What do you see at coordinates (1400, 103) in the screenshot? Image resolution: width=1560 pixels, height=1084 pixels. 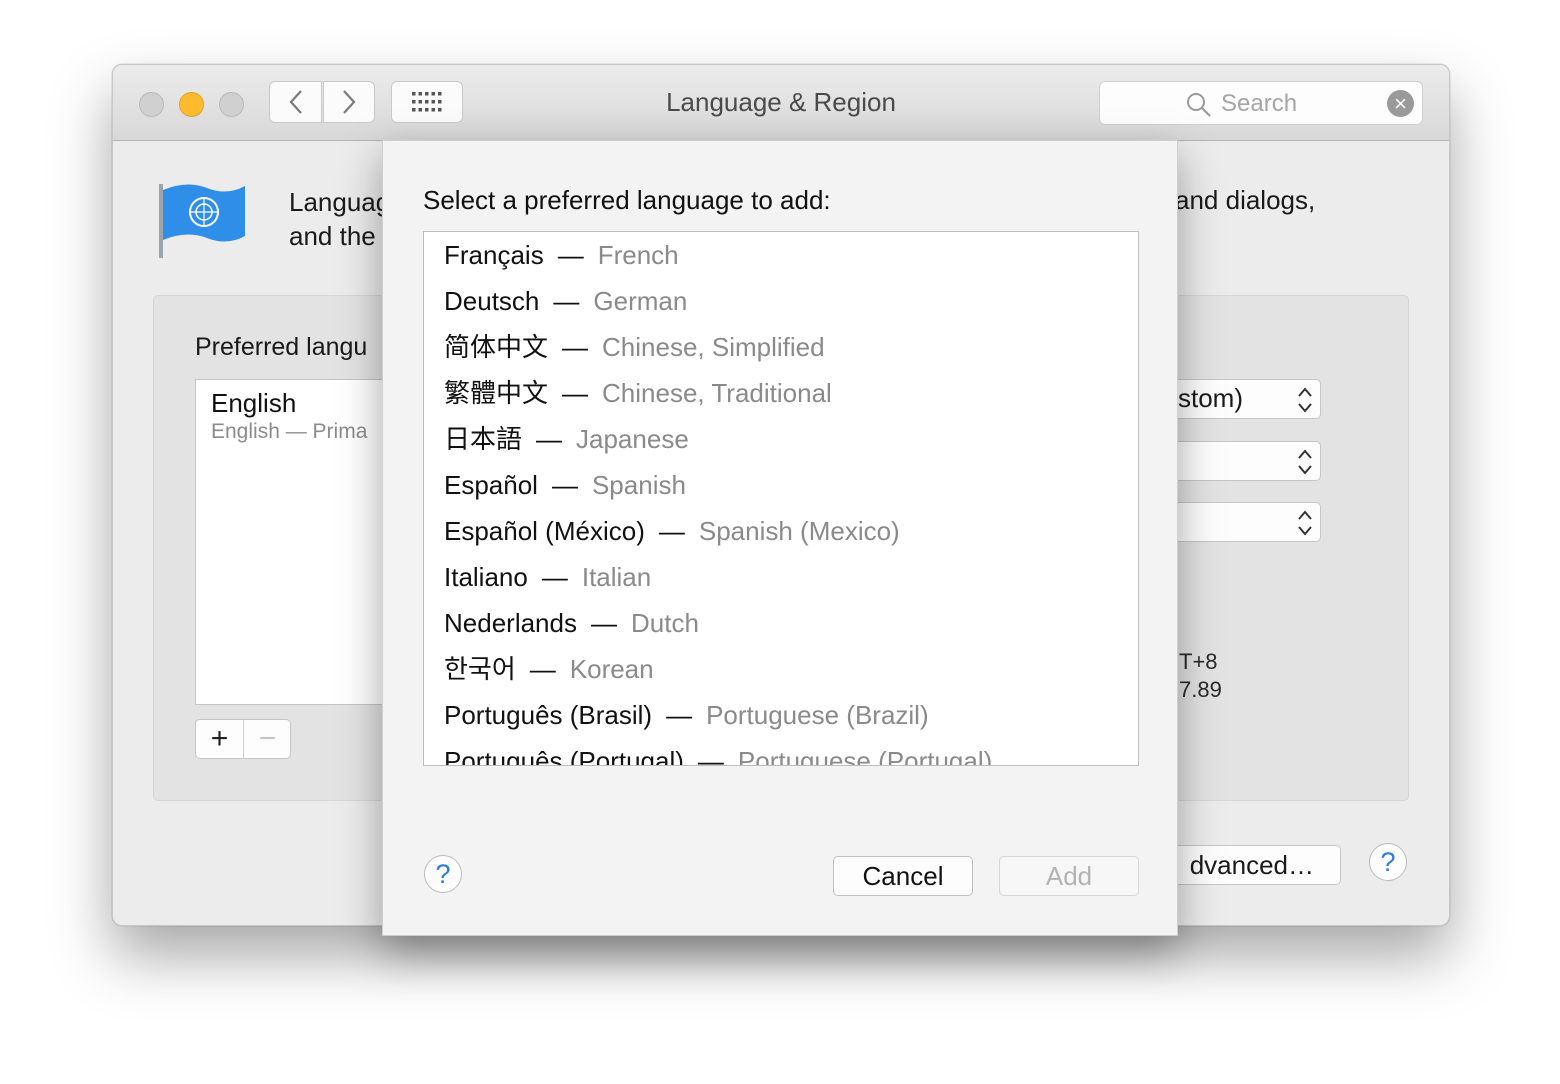 I see `clear-search-icon: ×` at bounding box center [1400, 103].